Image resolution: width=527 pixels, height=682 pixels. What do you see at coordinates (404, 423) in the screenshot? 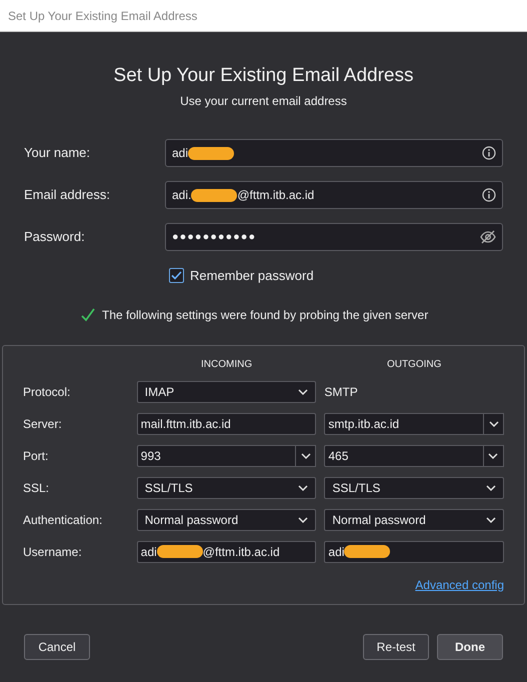
I see `input-field: smtp.itb.ac.id` at bounding box center [404, 423].